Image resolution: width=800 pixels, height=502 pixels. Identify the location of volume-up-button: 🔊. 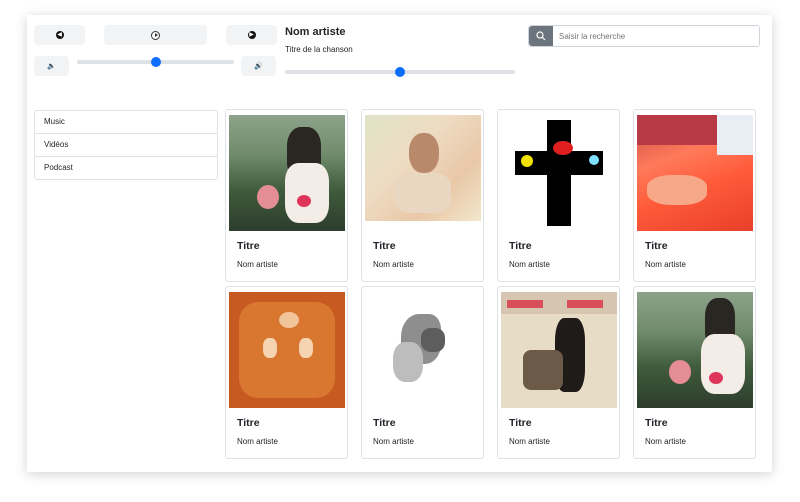
(258, 66).